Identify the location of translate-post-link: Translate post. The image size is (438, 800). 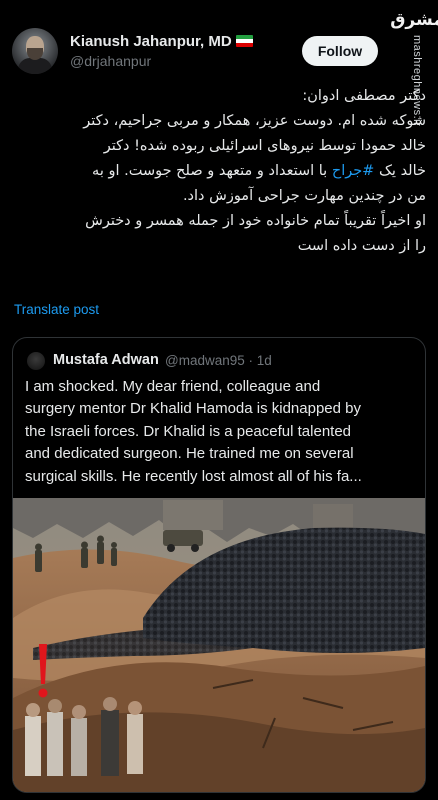
(56, 309).